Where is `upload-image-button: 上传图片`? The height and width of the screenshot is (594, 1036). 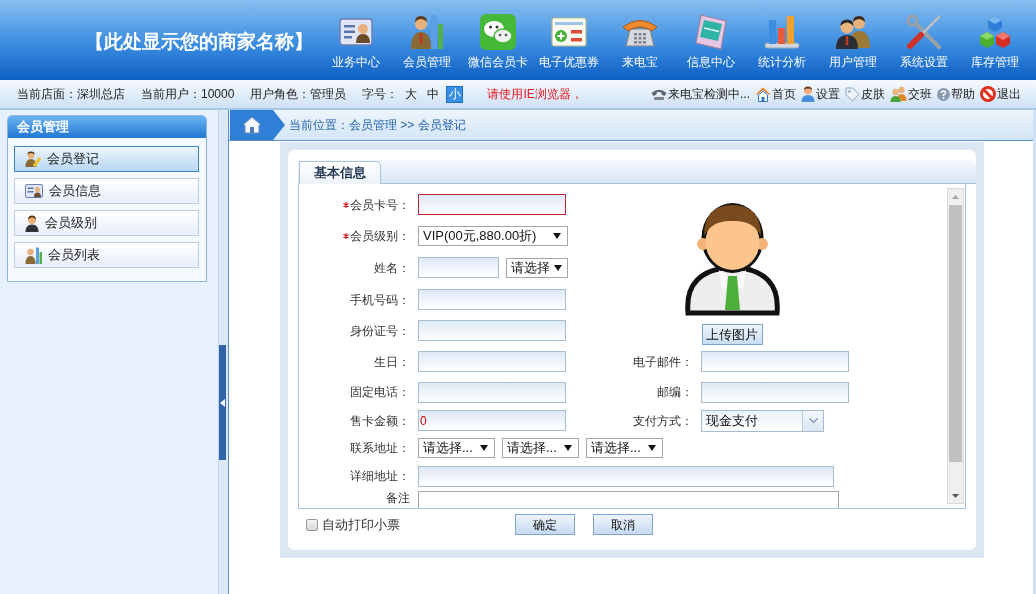
upload-image-button: 上传图片 is located at coordinates (732, 334).